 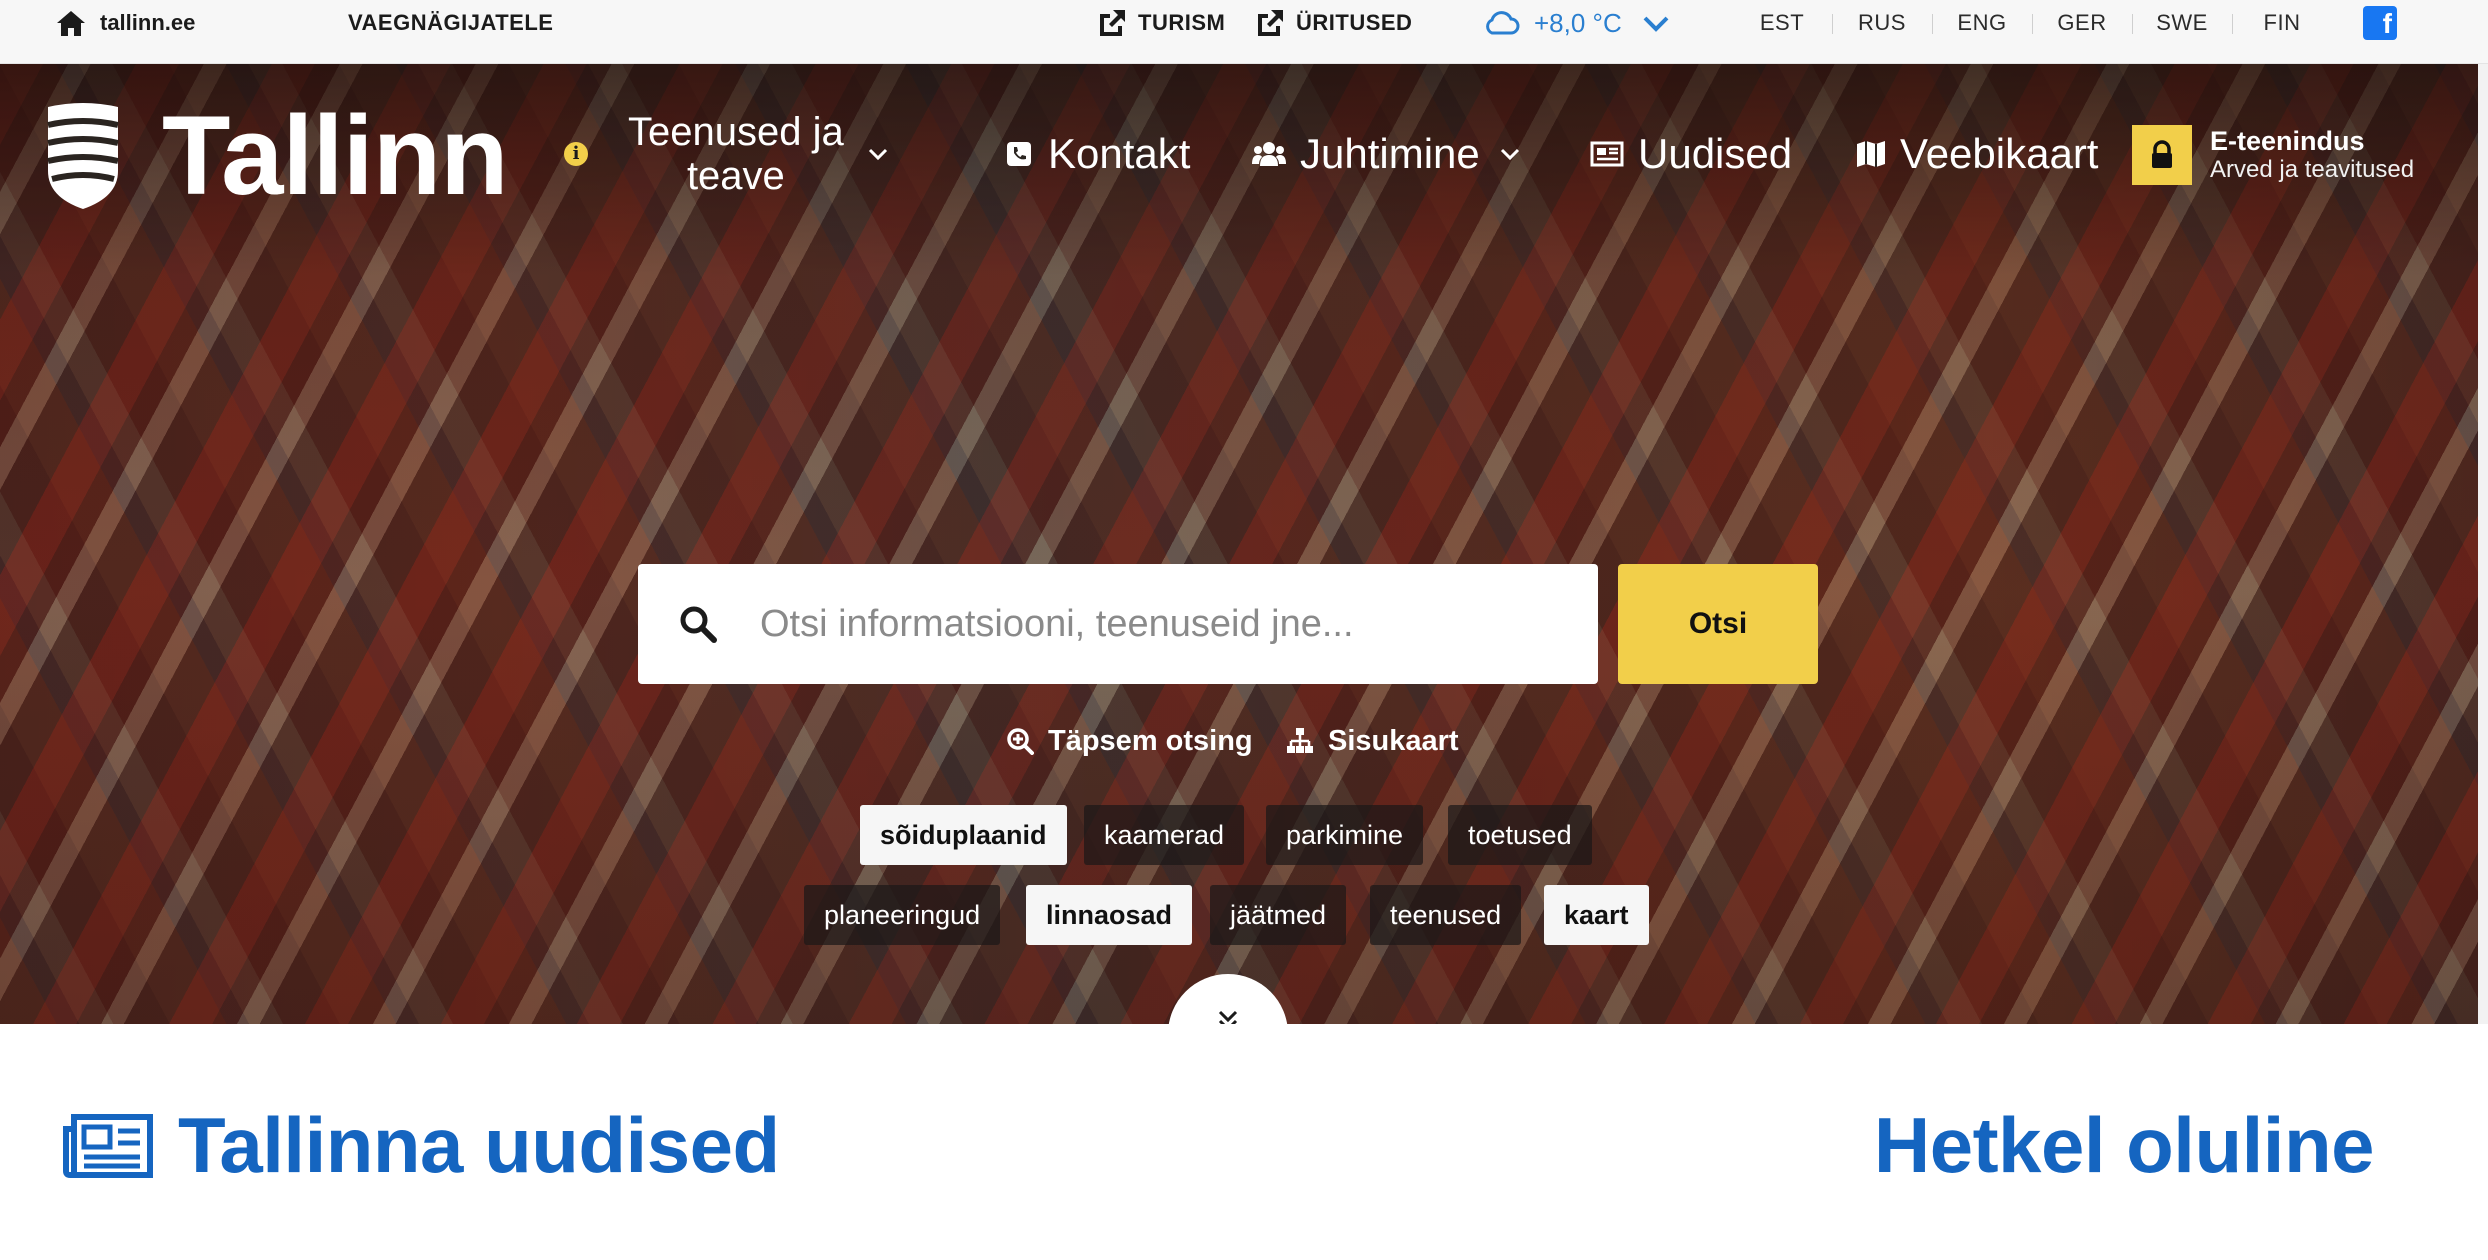 What do you see at coordinates (1109, 915) in the screenshot?
I see `tag-linnaosad: linnaosad` at bounding box center [1109, 915].